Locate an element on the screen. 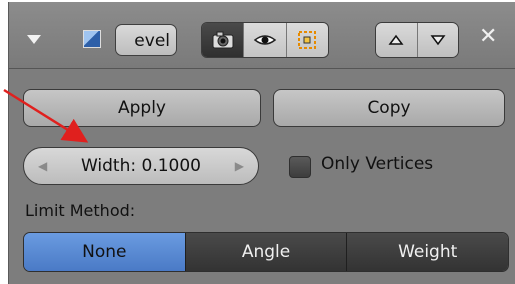 The image size is (515, 284). width-value: Width: 0.1000 is located at coordinates (140, 166).